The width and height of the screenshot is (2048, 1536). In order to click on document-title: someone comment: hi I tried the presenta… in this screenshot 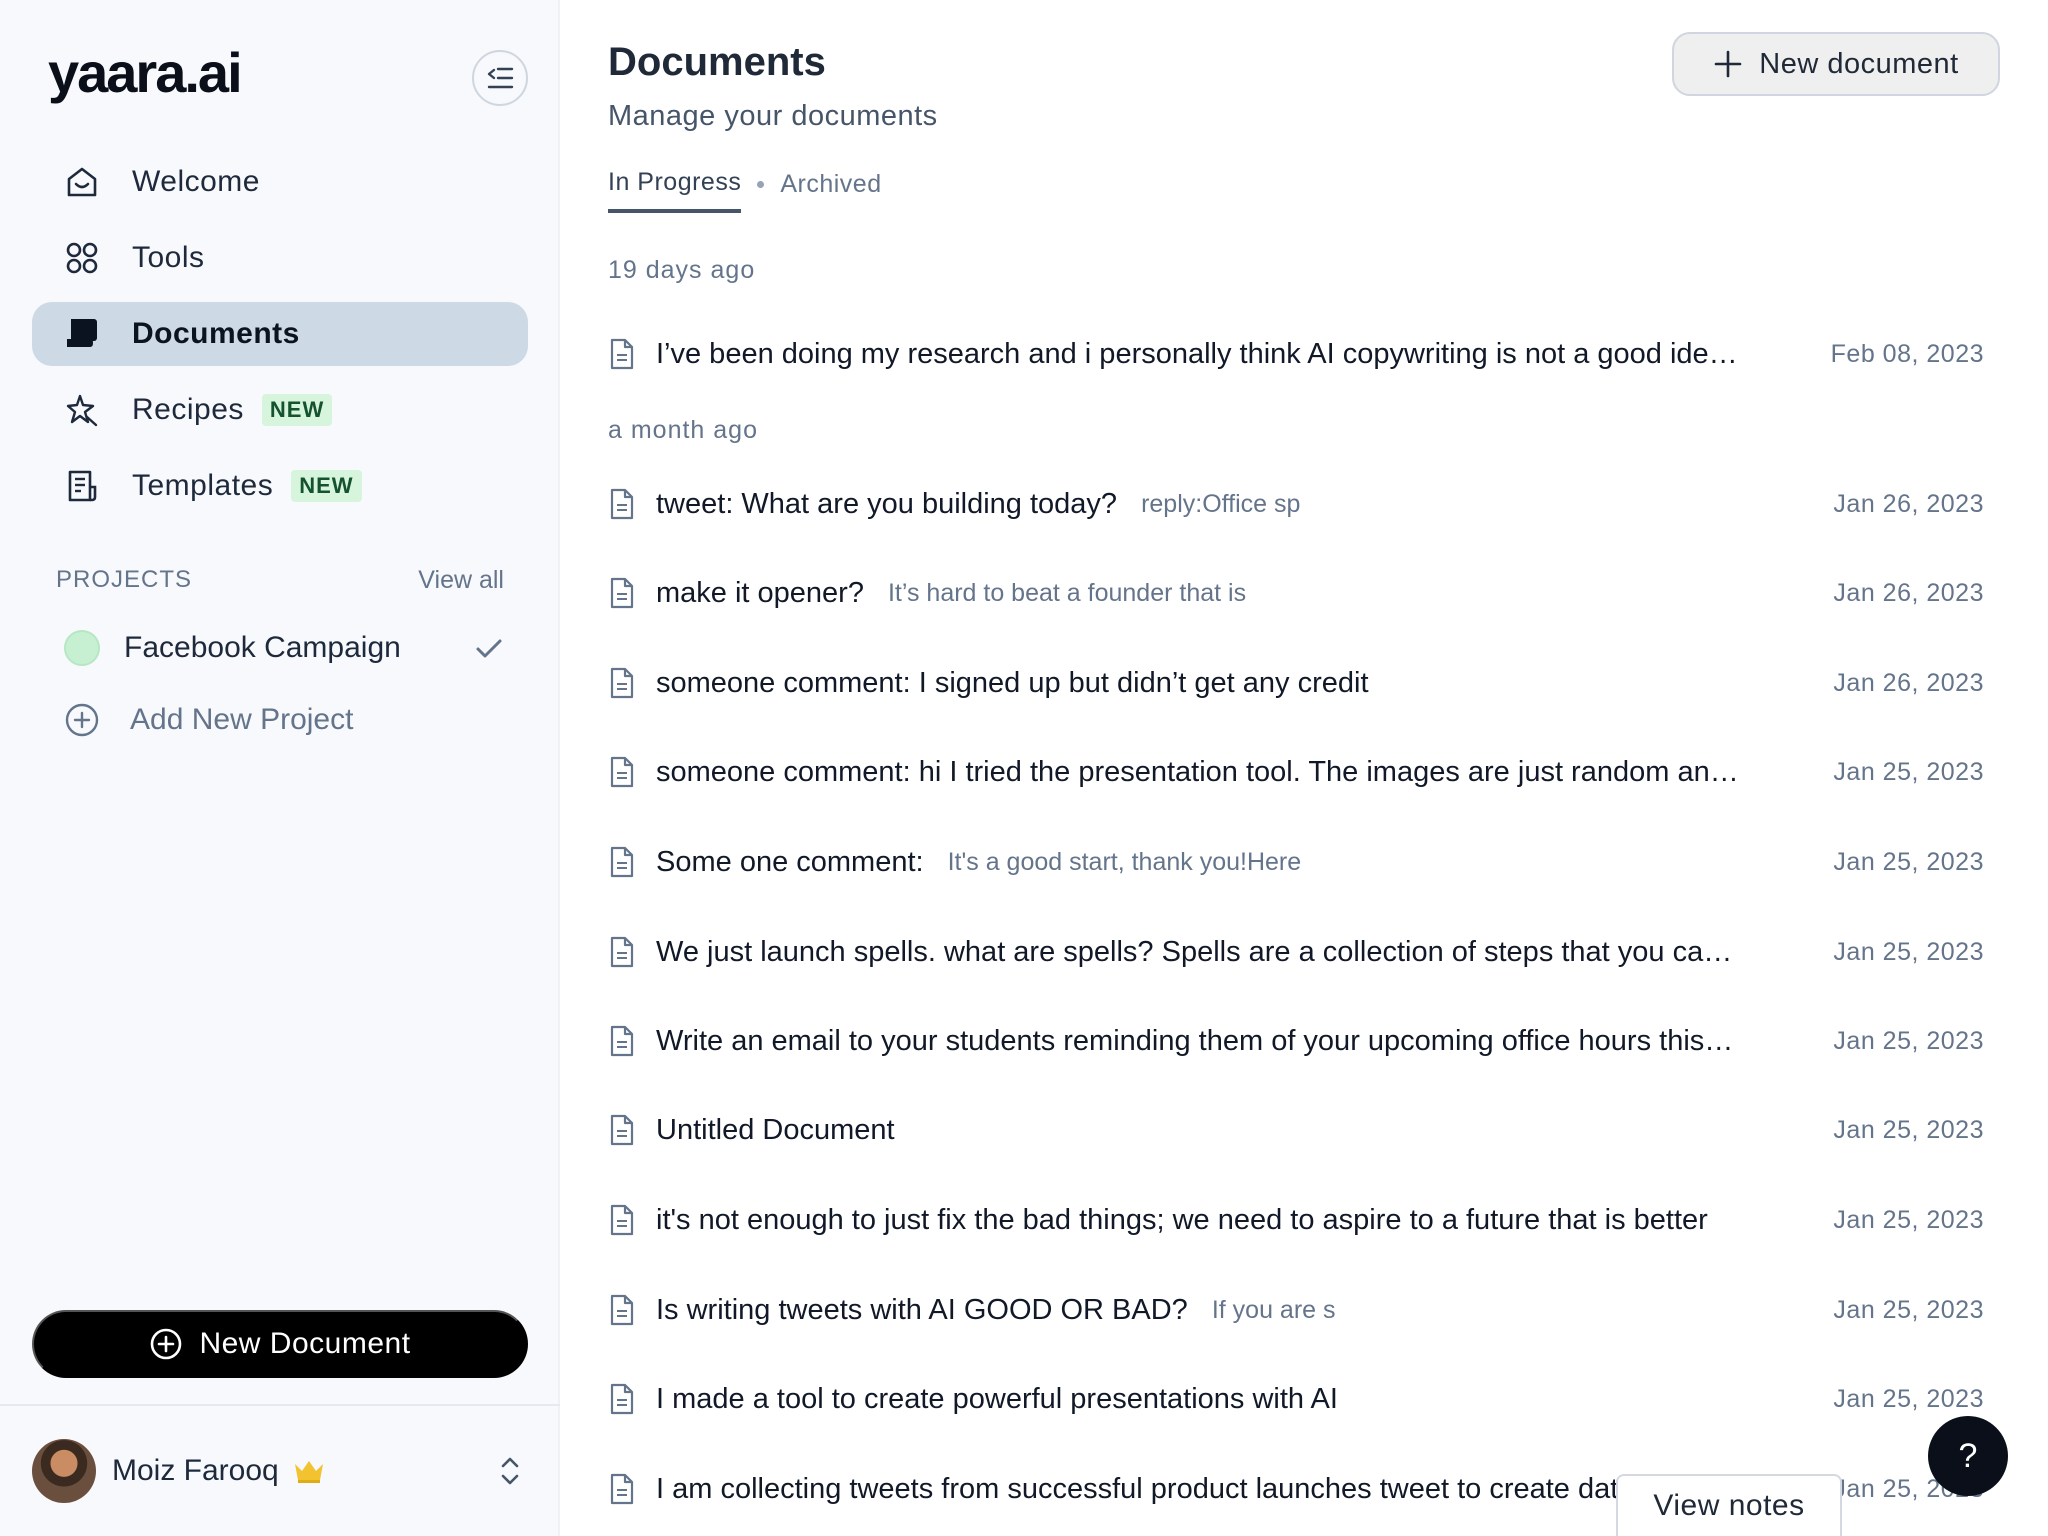, I will do `click(1198, 771)`.